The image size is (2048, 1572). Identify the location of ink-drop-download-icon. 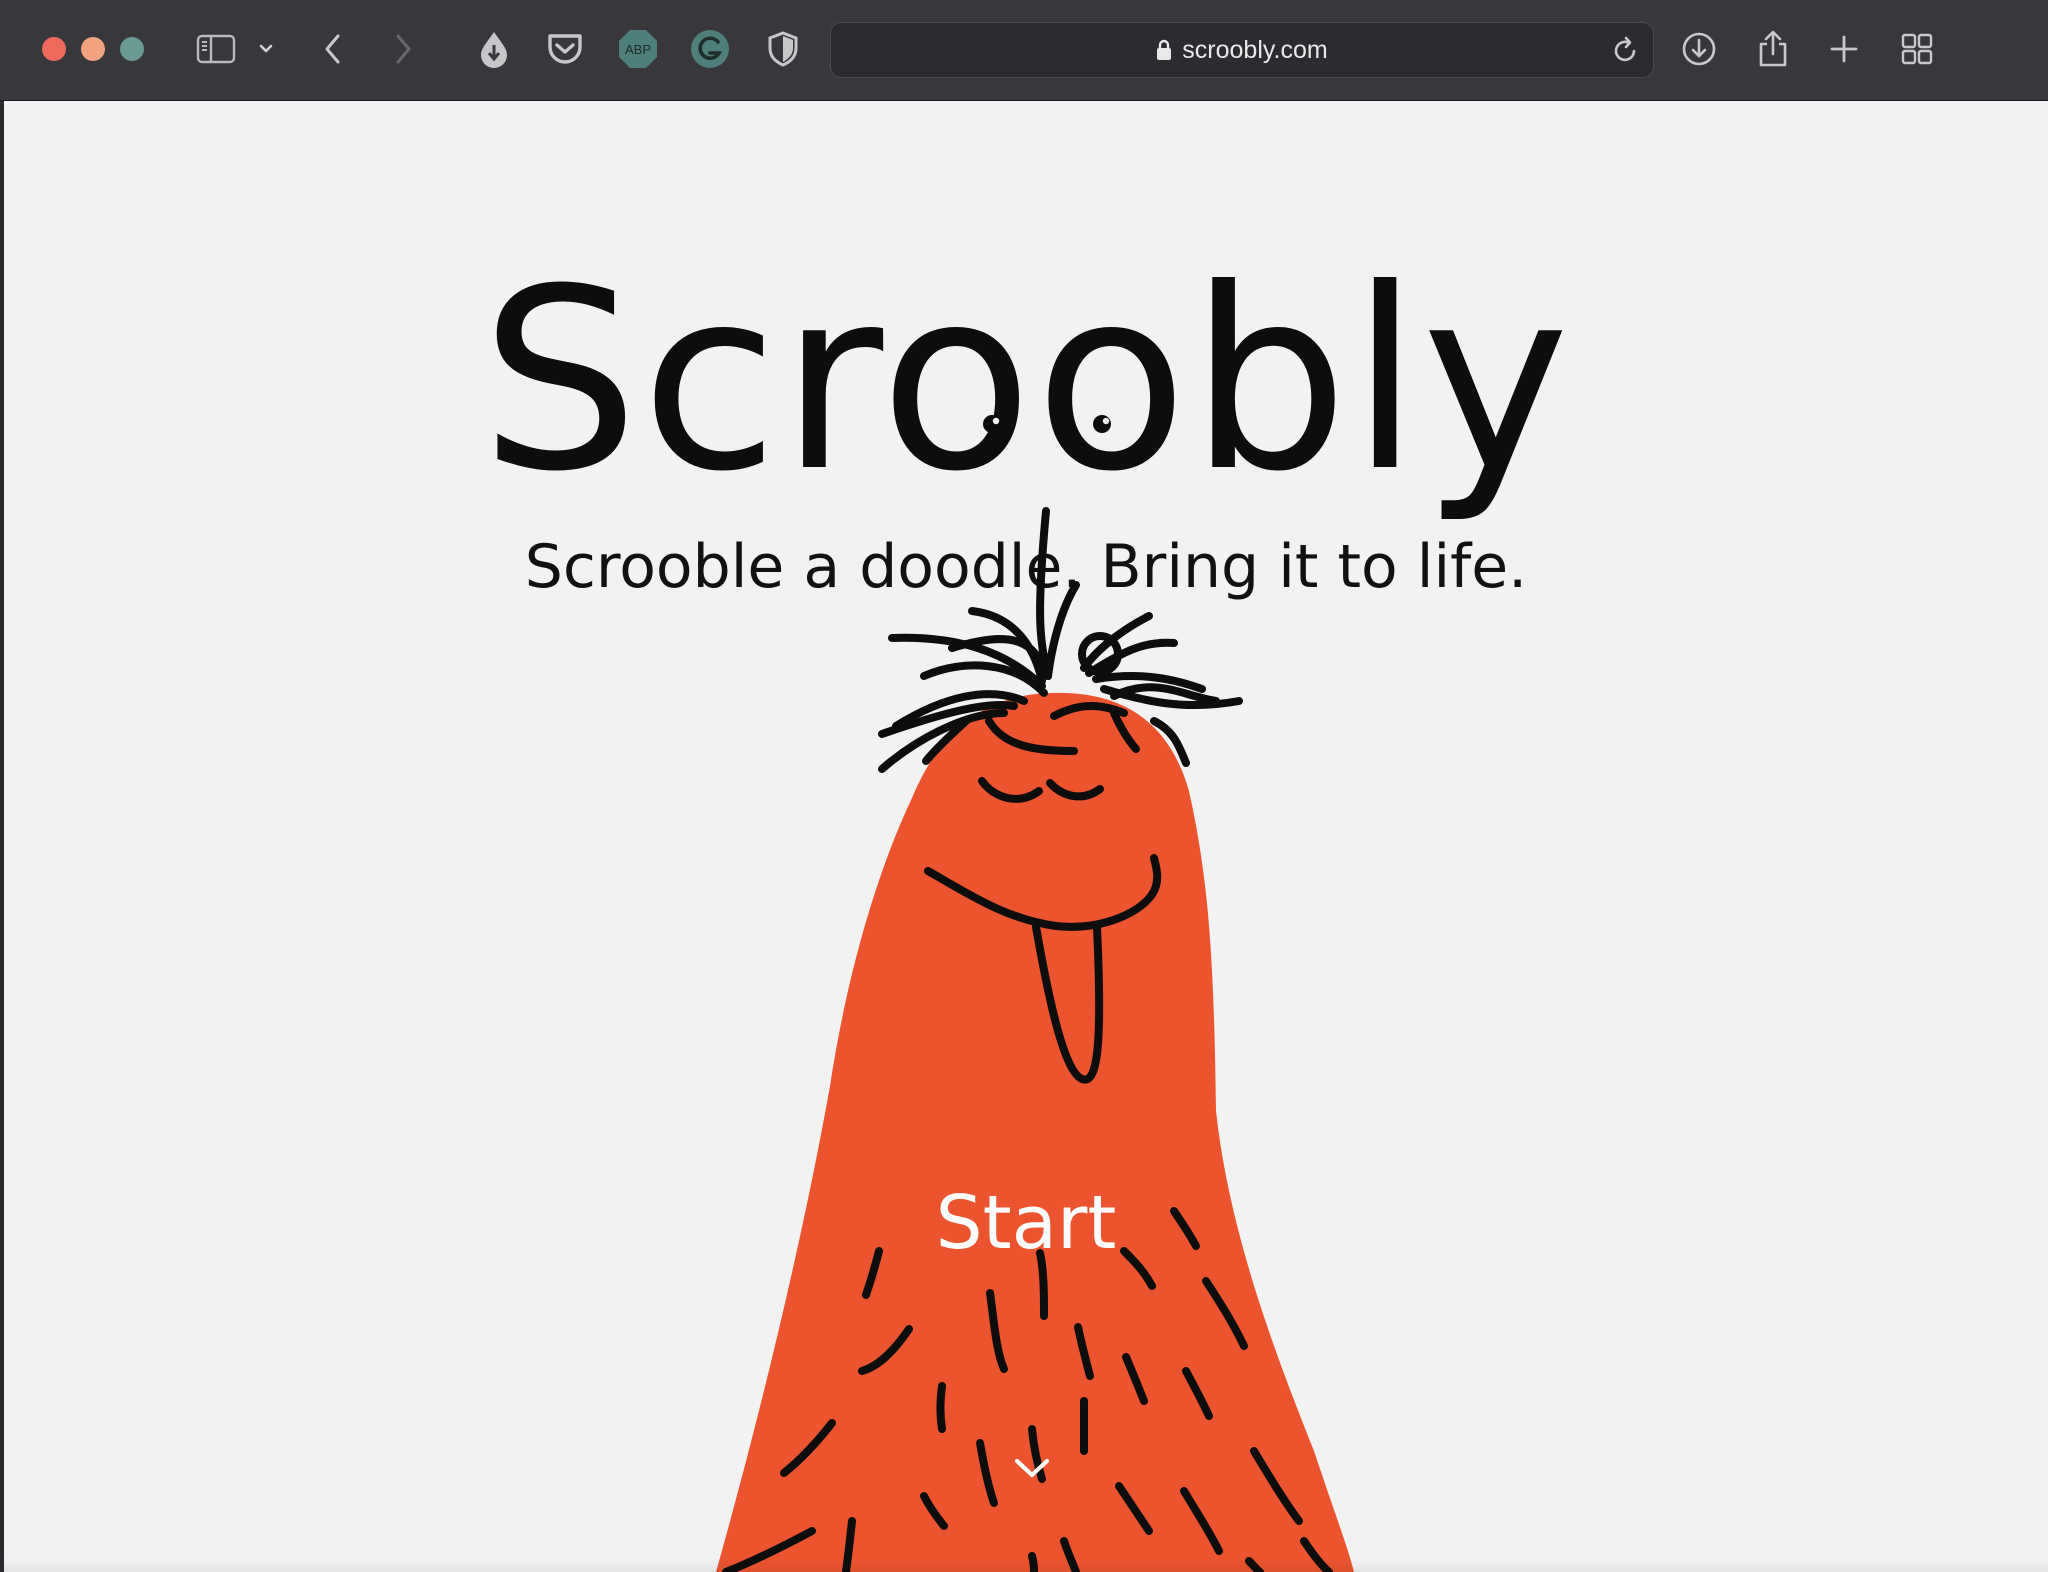
(494, 50).